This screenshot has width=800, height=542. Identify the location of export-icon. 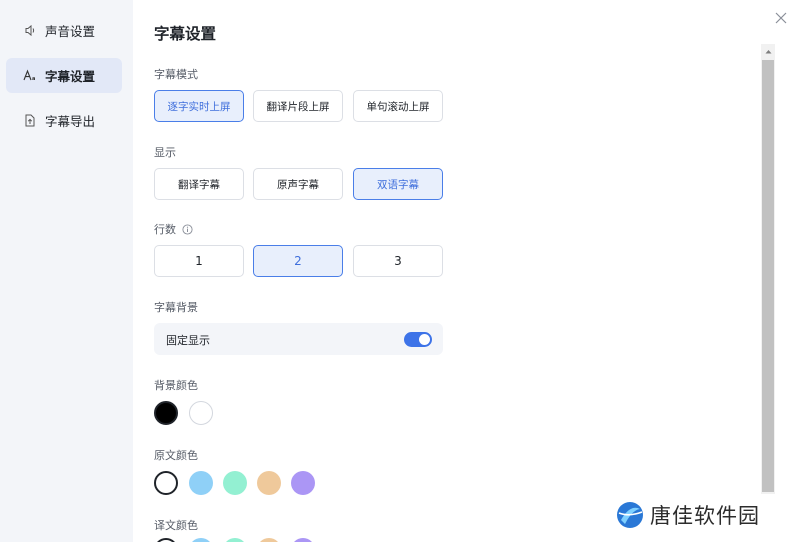
(30, 121).